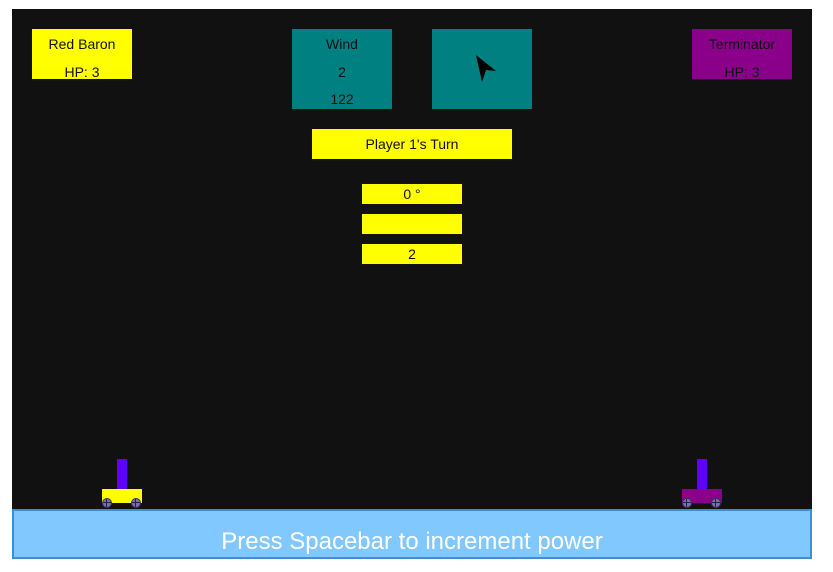 Image resolution: width=833 pixels, height=572 pixels. What do you see at coordinates (82, 44) in the screenshot?
I see `player1-name: Red Baron` at bounding box center [82, 44].